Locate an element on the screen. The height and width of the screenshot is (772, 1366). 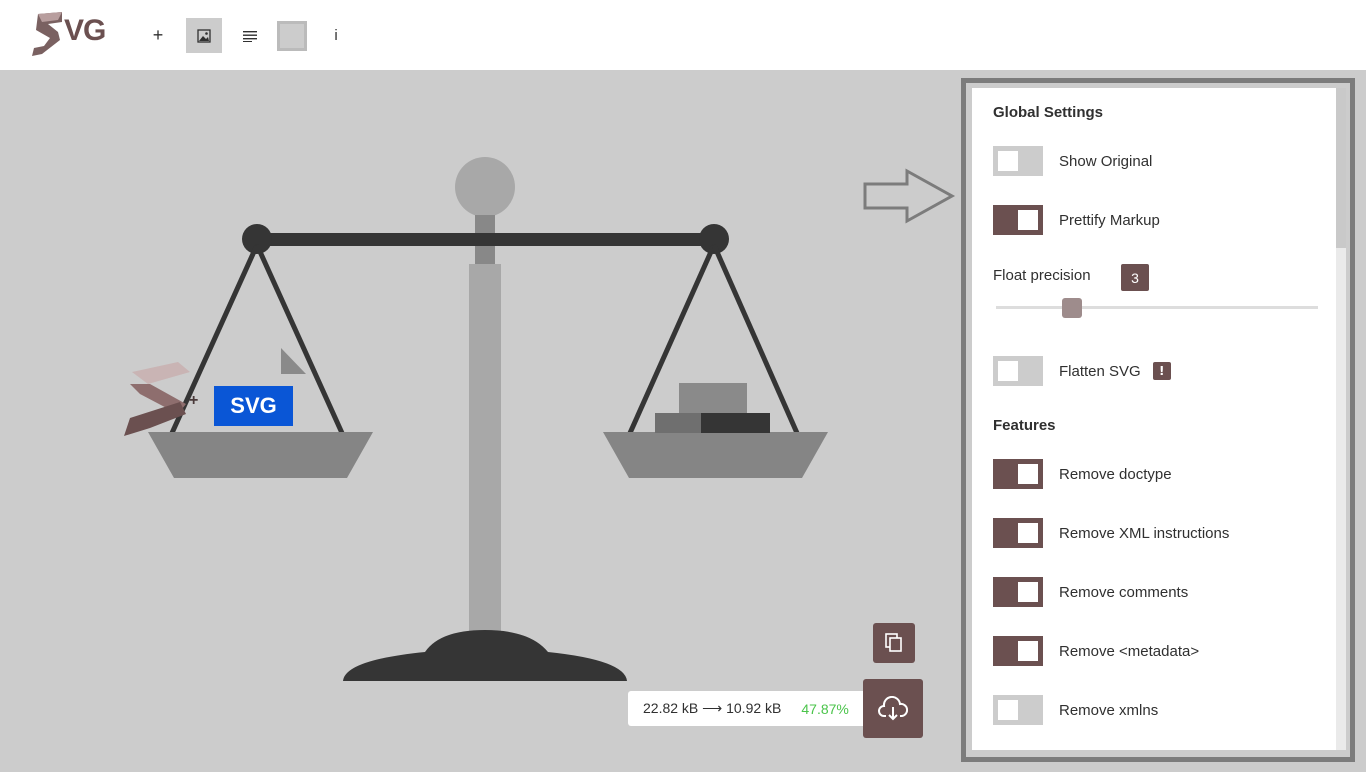
download-button is located at coordinates (893, 708).